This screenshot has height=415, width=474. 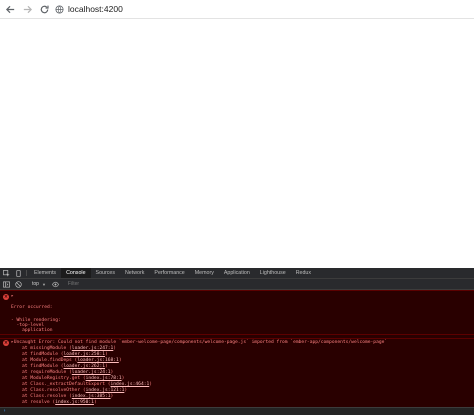 I want to click on context-value: top, so click(x=35, y=284).